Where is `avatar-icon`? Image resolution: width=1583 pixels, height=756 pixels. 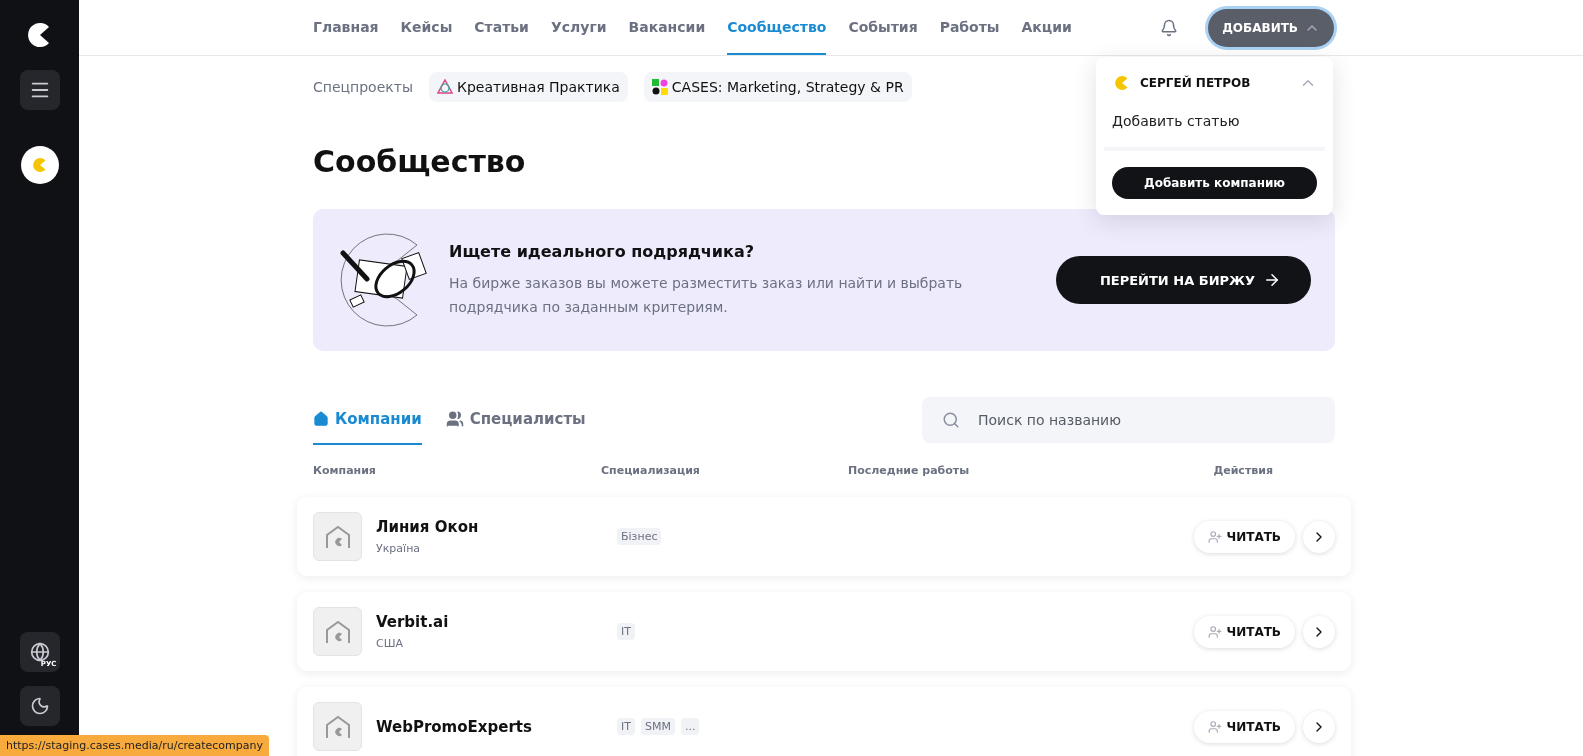
avatar-icon is located at coordinates (39, 165).